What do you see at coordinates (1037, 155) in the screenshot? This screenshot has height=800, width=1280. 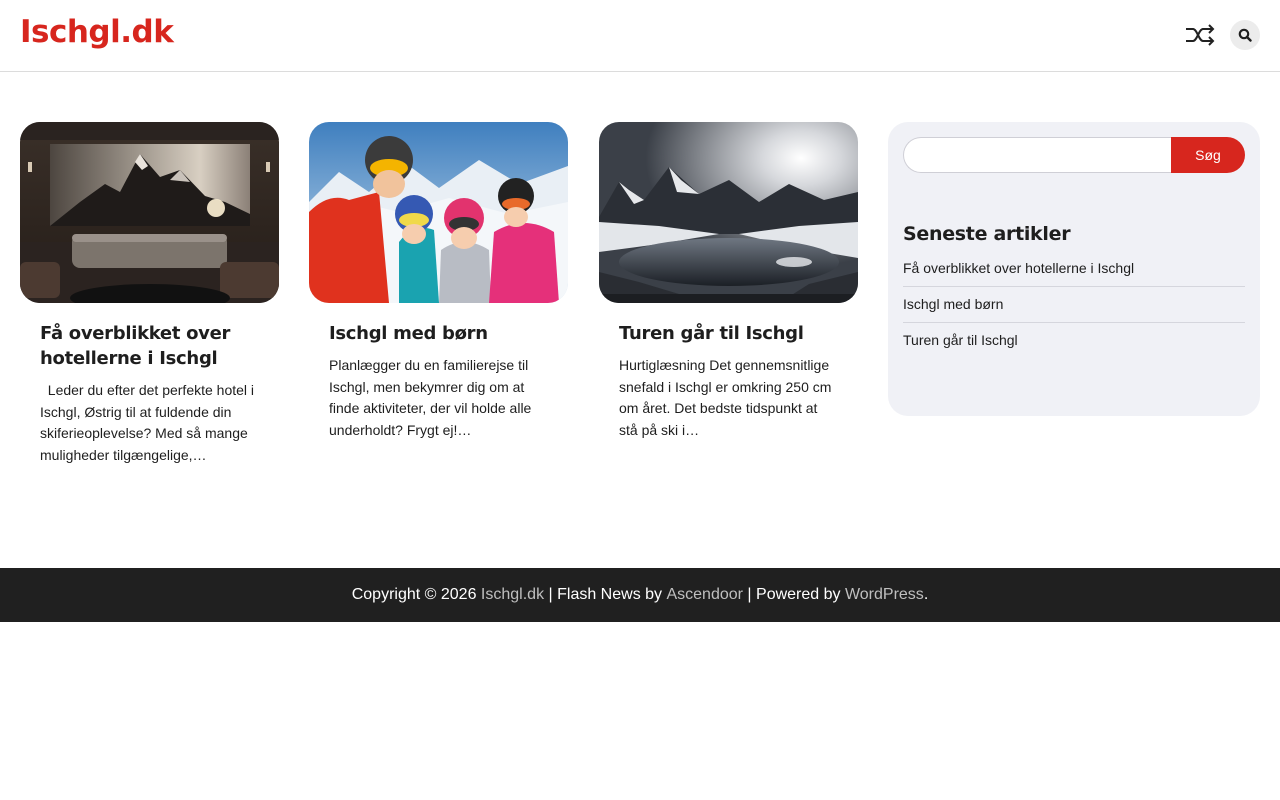 I see `search-input` at bounding box center [1037, 155].